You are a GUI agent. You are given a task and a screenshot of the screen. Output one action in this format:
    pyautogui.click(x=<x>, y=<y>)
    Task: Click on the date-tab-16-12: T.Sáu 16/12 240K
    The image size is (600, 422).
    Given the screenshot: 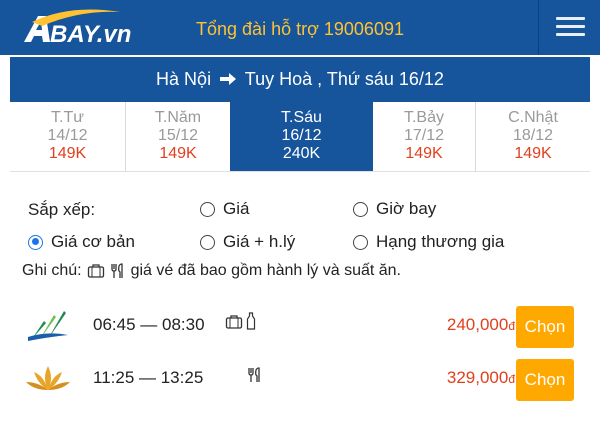 What is the action you would take?
    pyautogui.click(x=301, y=137)
    